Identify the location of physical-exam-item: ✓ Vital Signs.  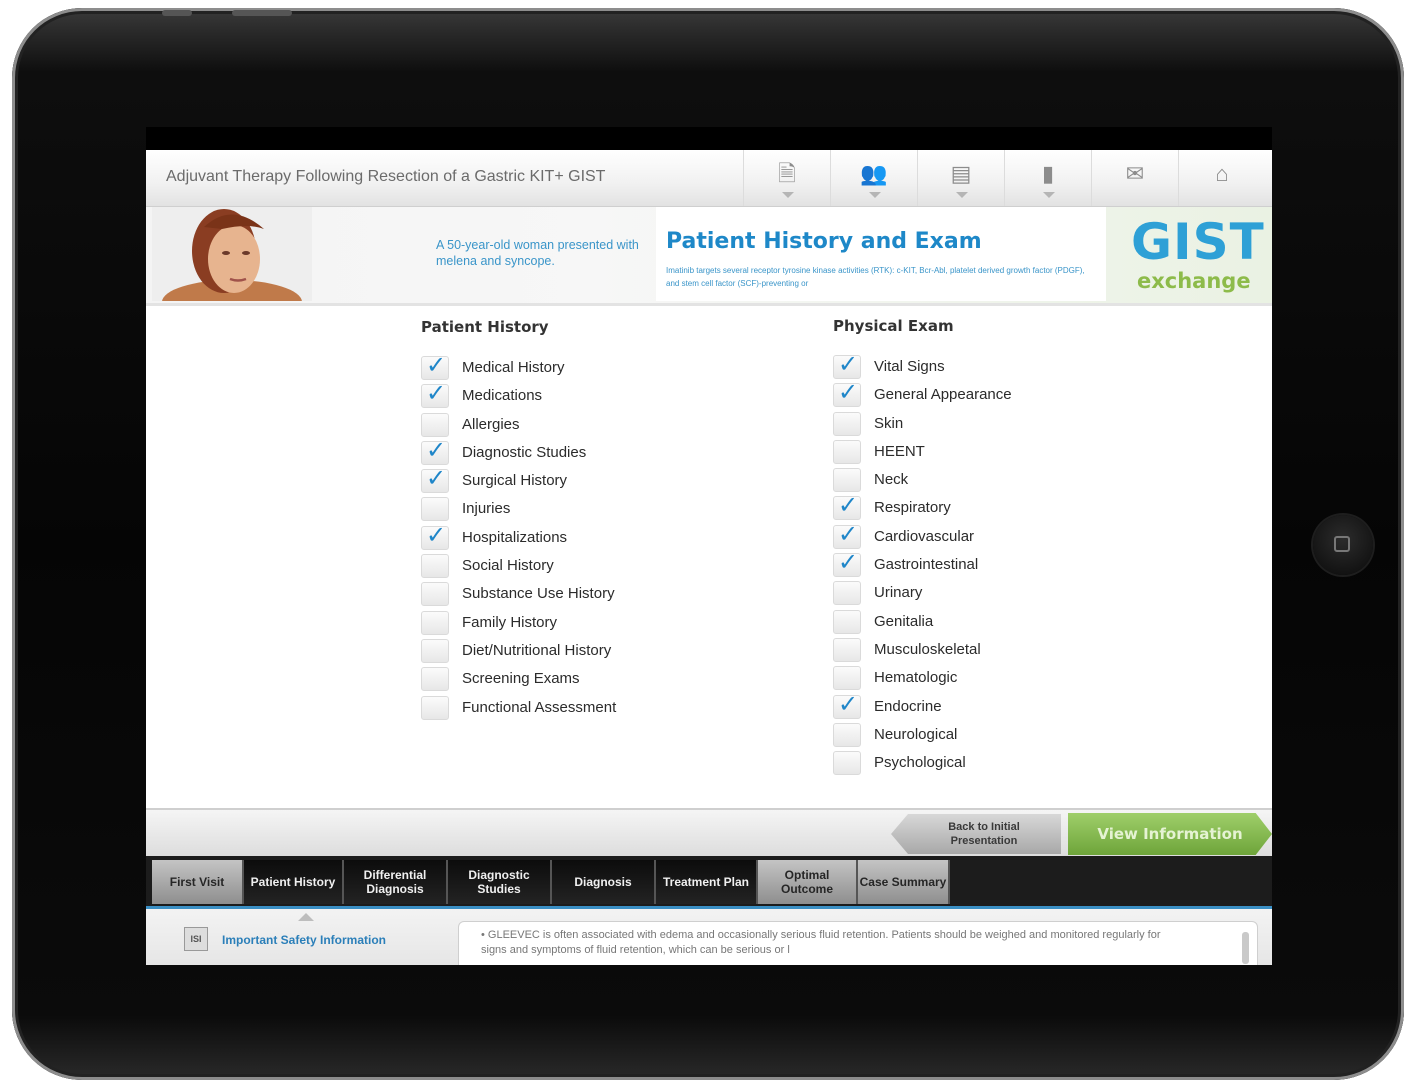
(963, 366).